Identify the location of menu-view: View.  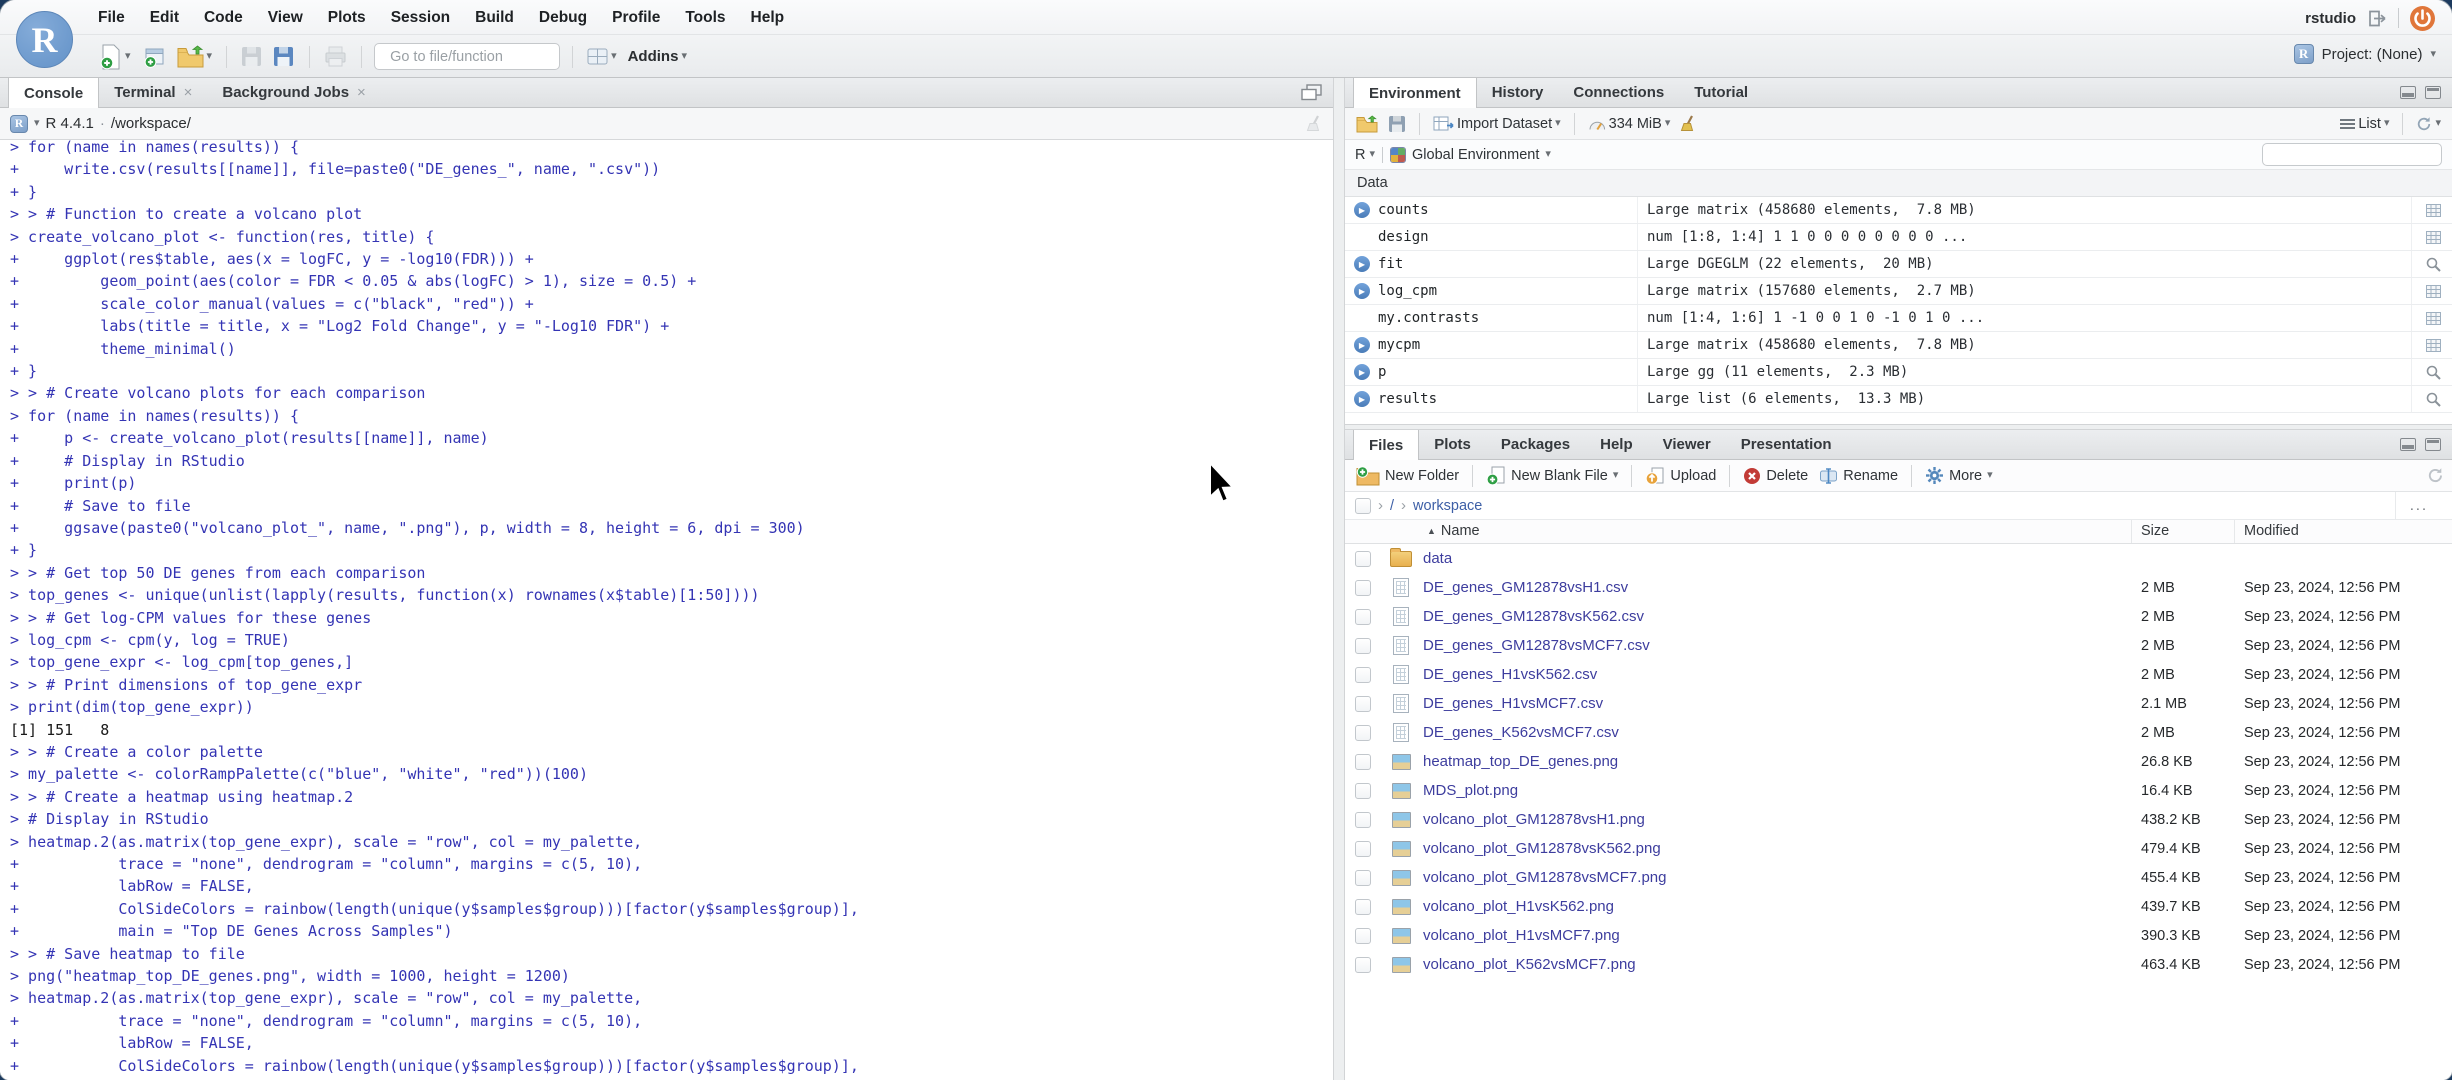
(285, 18).